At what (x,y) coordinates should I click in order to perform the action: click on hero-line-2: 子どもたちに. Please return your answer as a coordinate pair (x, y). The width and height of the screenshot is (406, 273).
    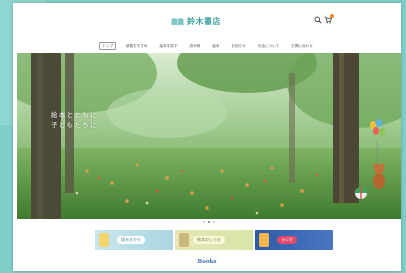
    Looking at the image, I should click on (74, 125).